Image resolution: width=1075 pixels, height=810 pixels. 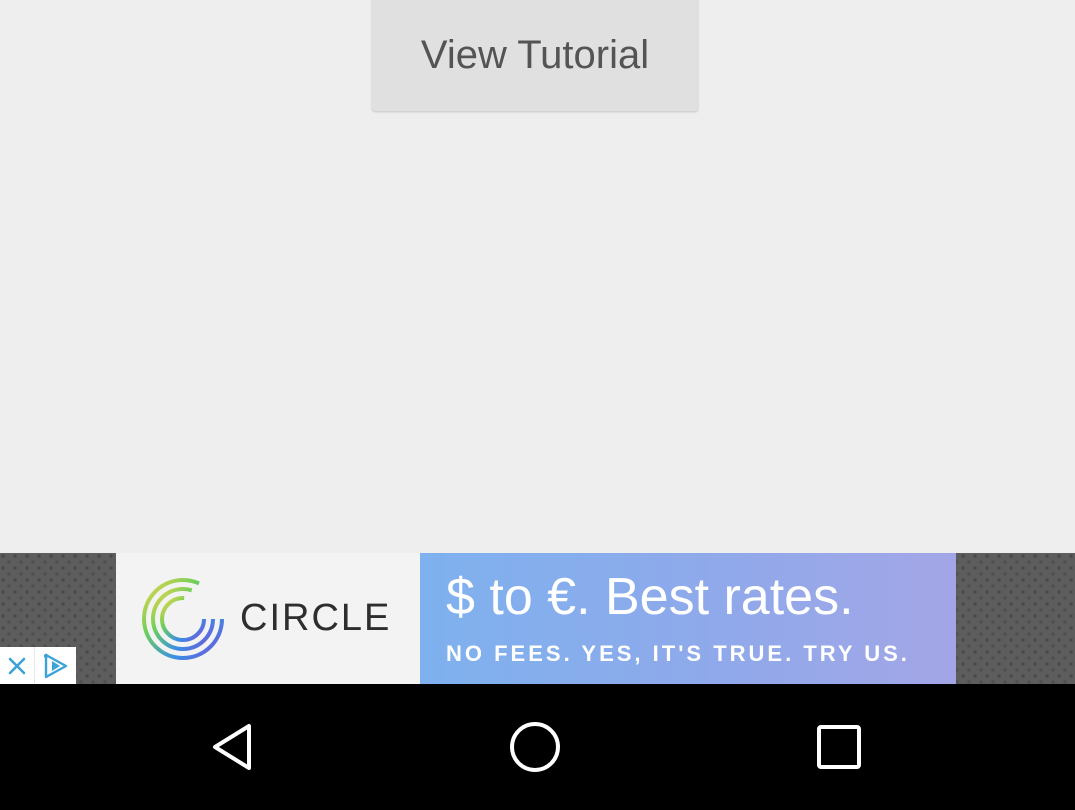 What do you see at coordinates (678, 653) in the screenshot?
I see `ad-subline: NO FEES. YES, IT'S TRUE. TRY US.` at bounding box center [678, 653].